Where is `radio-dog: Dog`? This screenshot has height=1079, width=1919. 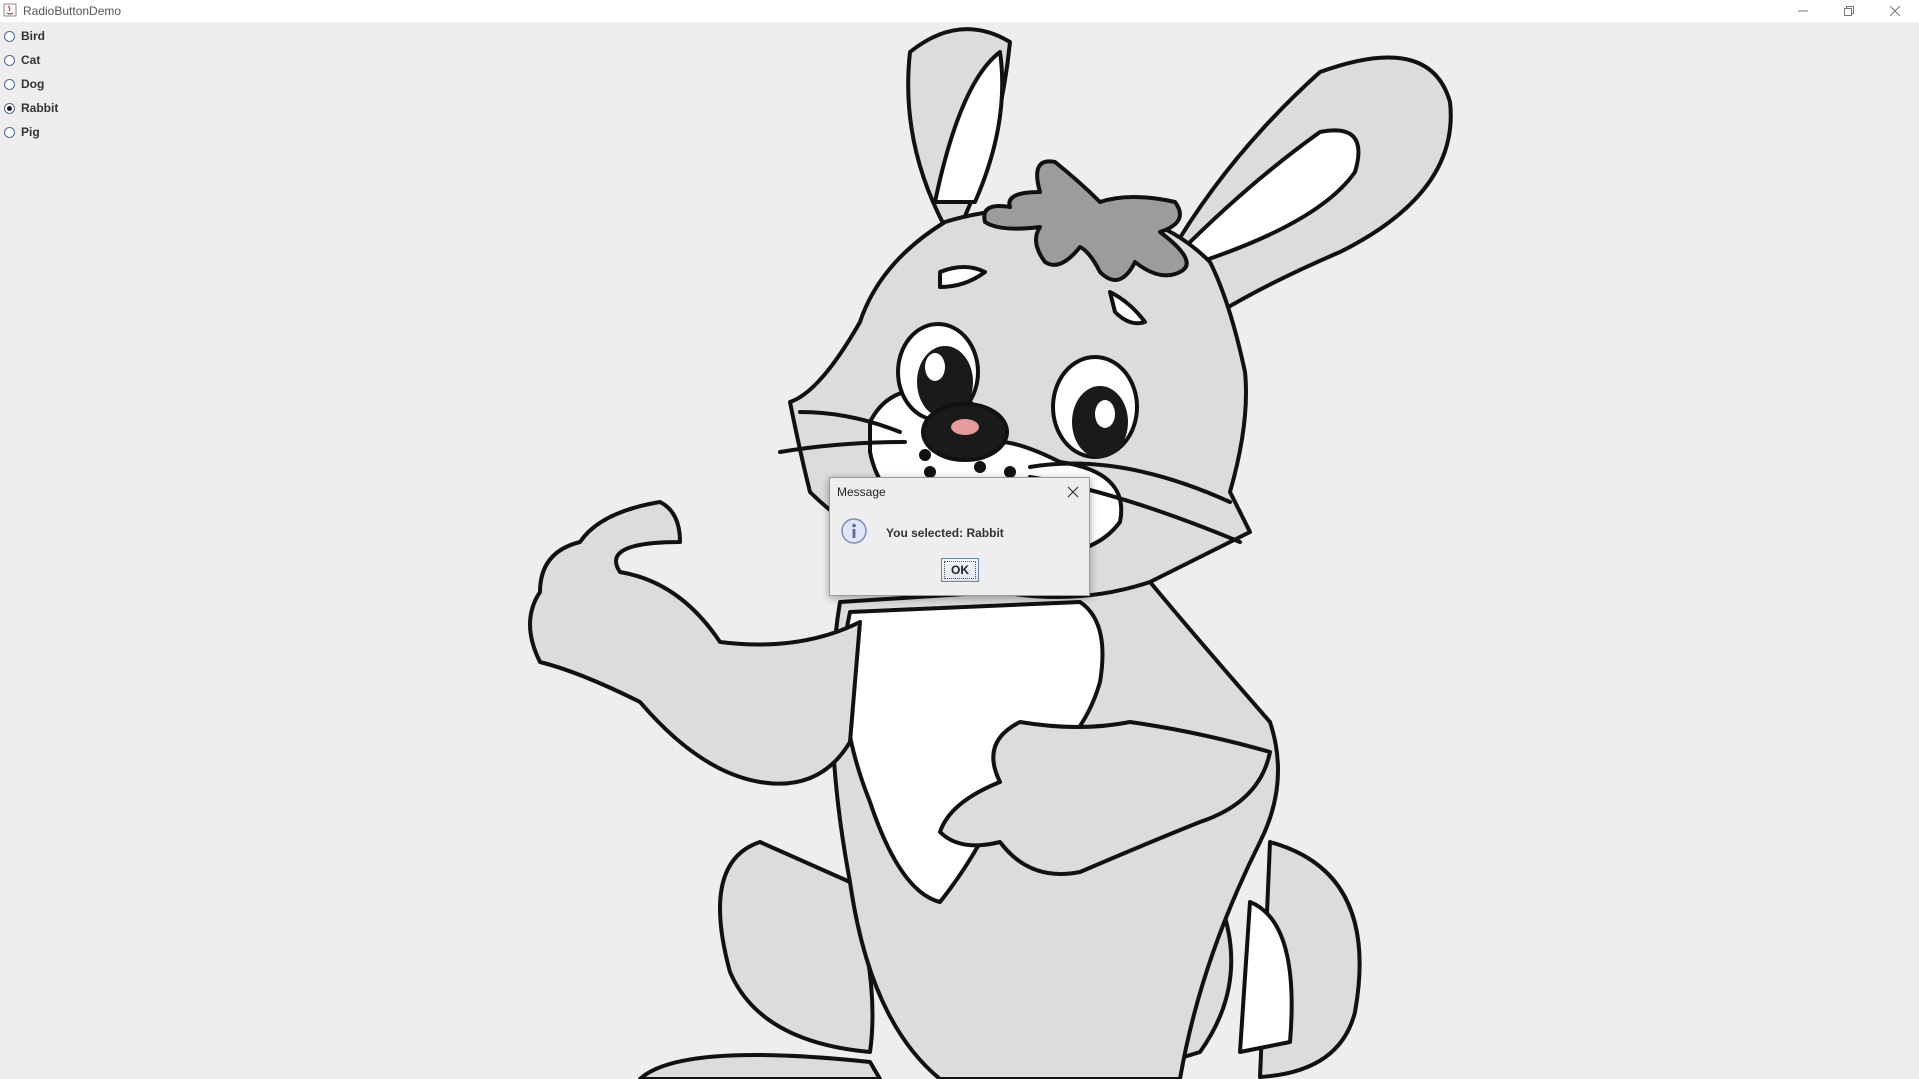 radio-dog: Dog is located at coordinates (31, 84).